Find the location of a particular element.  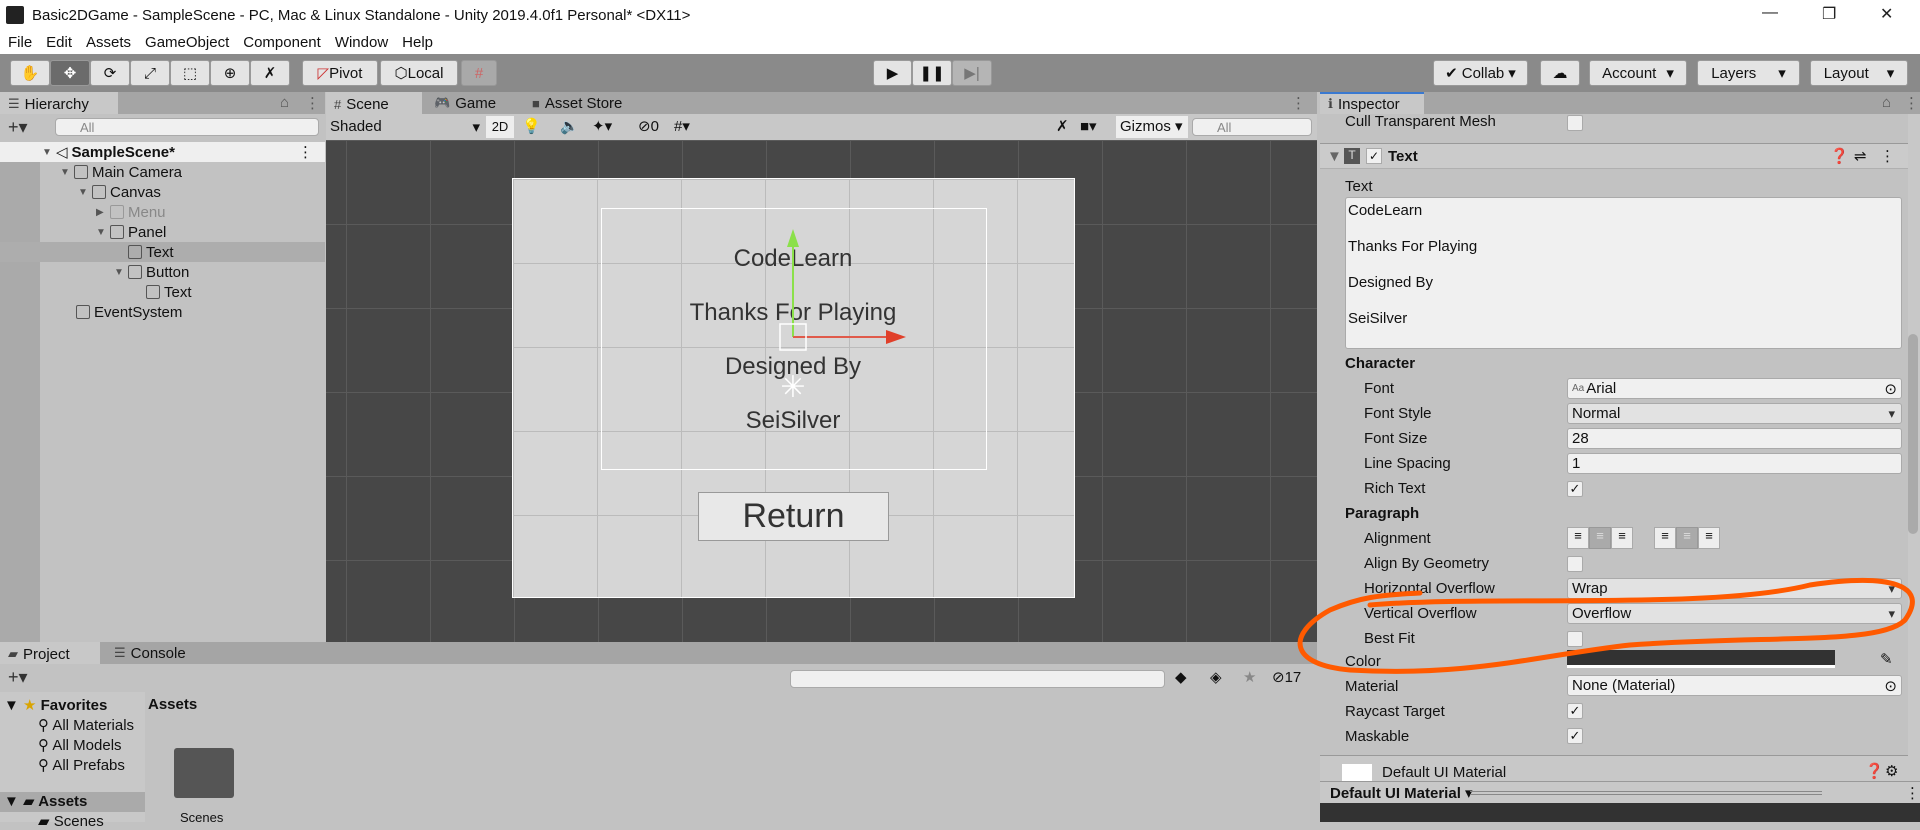

label-icon: ◈ is located at coordinates (1216, 677).